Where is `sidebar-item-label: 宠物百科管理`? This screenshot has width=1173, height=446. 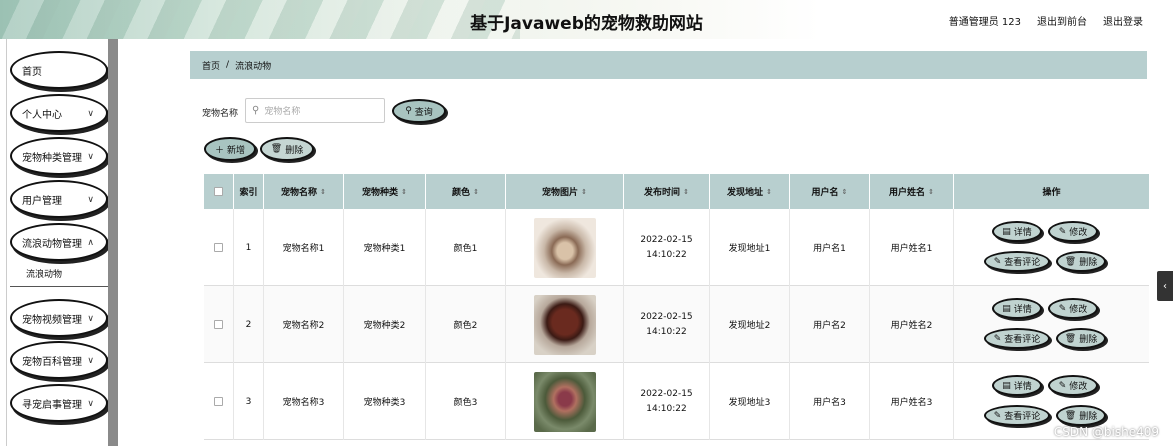
sidebar-item-label: 宠物百科管理 is located at coordinates (52, 362).